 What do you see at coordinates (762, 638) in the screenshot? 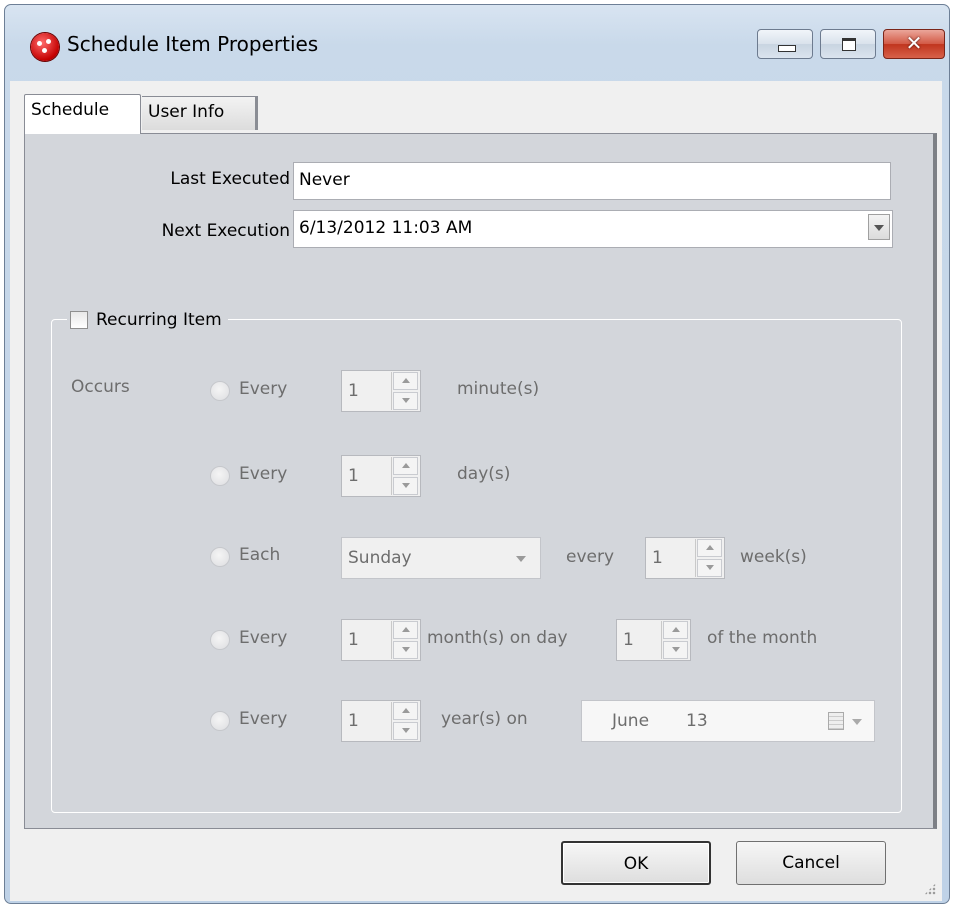
I see `months-suffix-label: of the month` at bounding box center [762, 638].